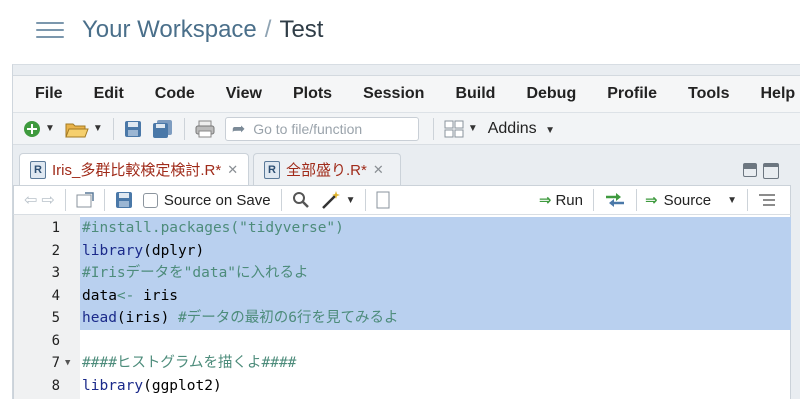  I want to click on code-line: 2 library(dplyr), so click(402, 250).